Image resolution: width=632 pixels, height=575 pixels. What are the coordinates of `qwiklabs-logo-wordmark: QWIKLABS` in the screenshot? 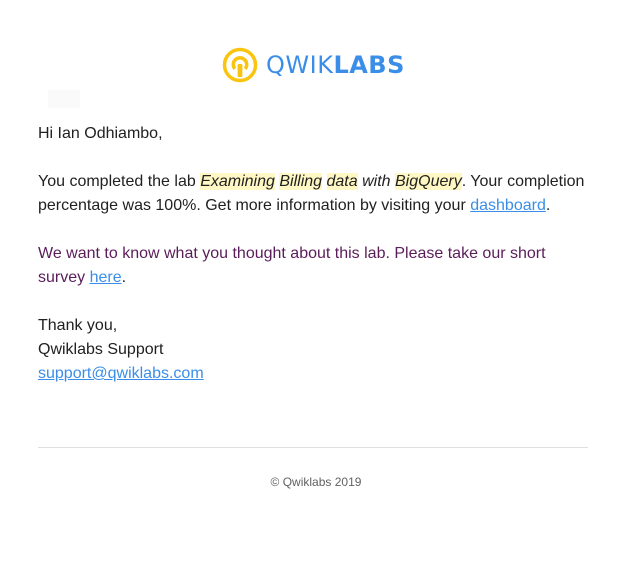 It's located at (335, 65).